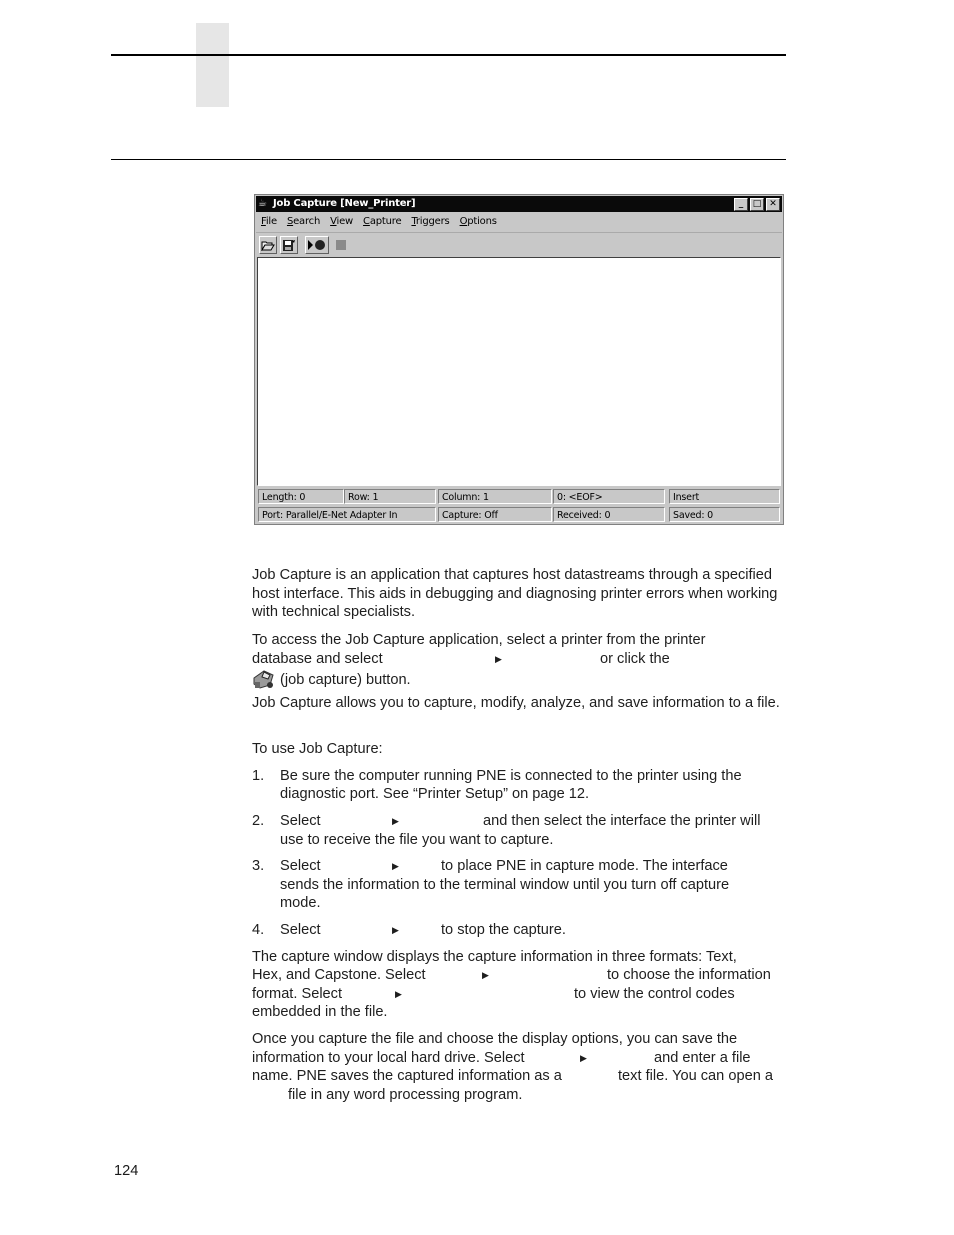 The width and height of the screenshot is (954, 1235). What do you see at coordinates (347, 514) in the screenshot?
I see `status-port: Port: Parallel/E-Net Adapter In` at bounding box center [347, 514].